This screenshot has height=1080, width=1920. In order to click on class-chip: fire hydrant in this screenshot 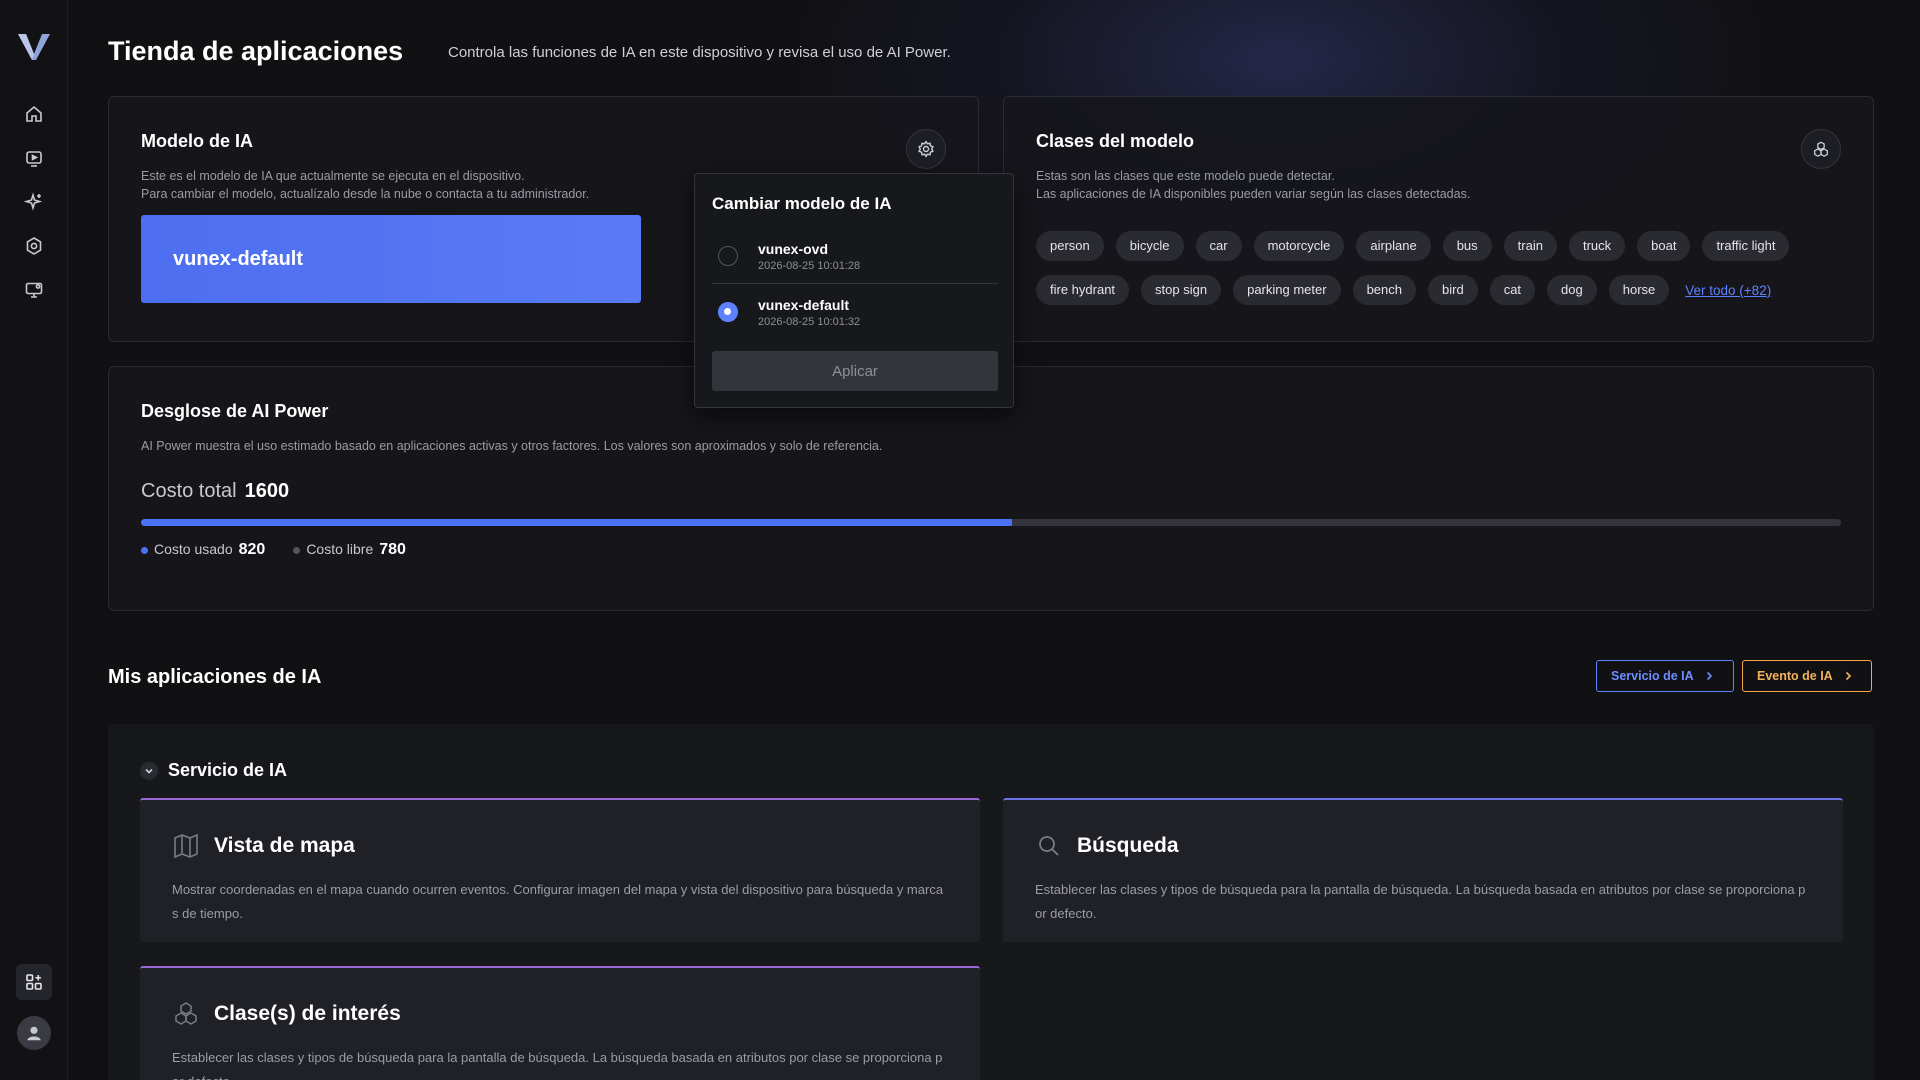, I will do `click(1083, 290)`.